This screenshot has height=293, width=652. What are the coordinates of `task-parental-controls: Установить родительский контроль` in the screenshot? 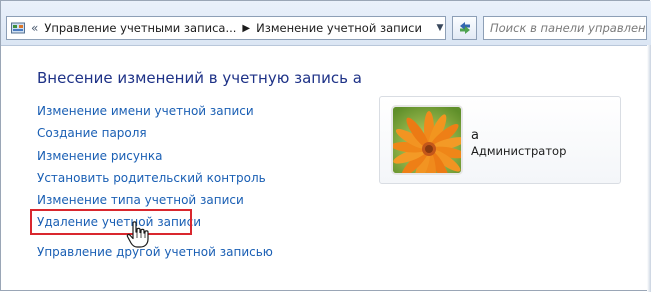 It's located at (151, 178).